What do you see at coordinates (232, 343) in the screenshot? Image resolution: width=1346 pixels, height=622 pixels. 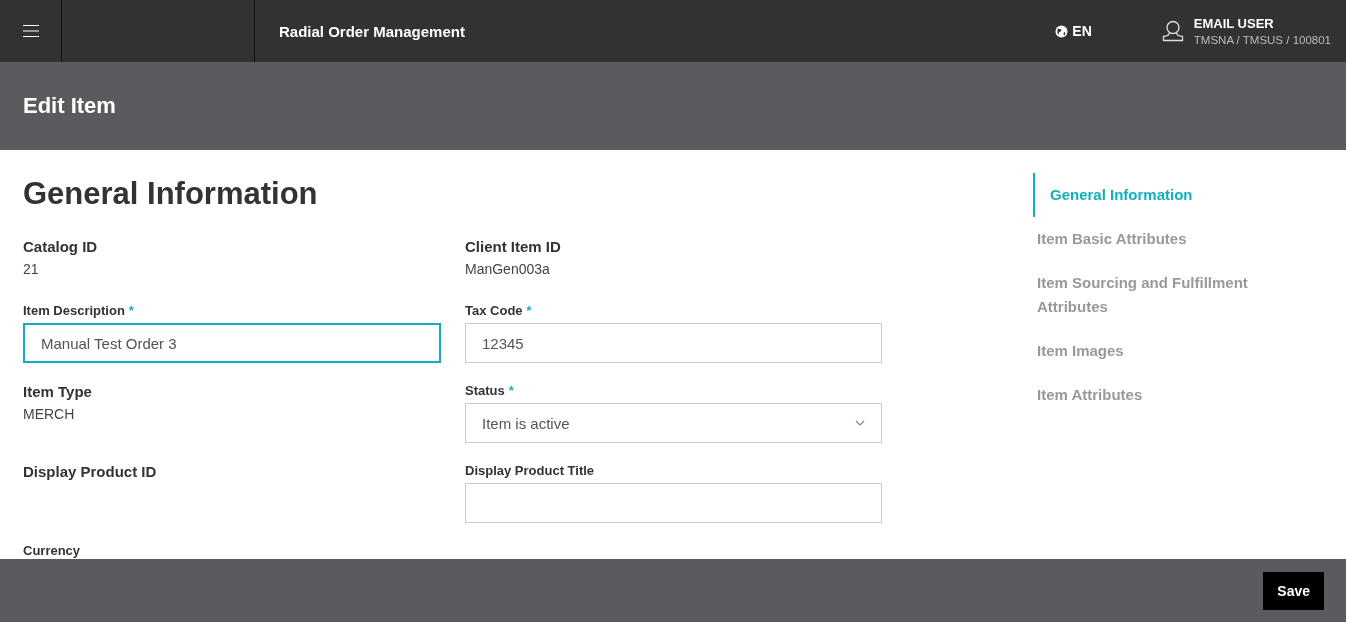 I see `input-field: Manual Test Order 3` at bounding box center [232, 343].